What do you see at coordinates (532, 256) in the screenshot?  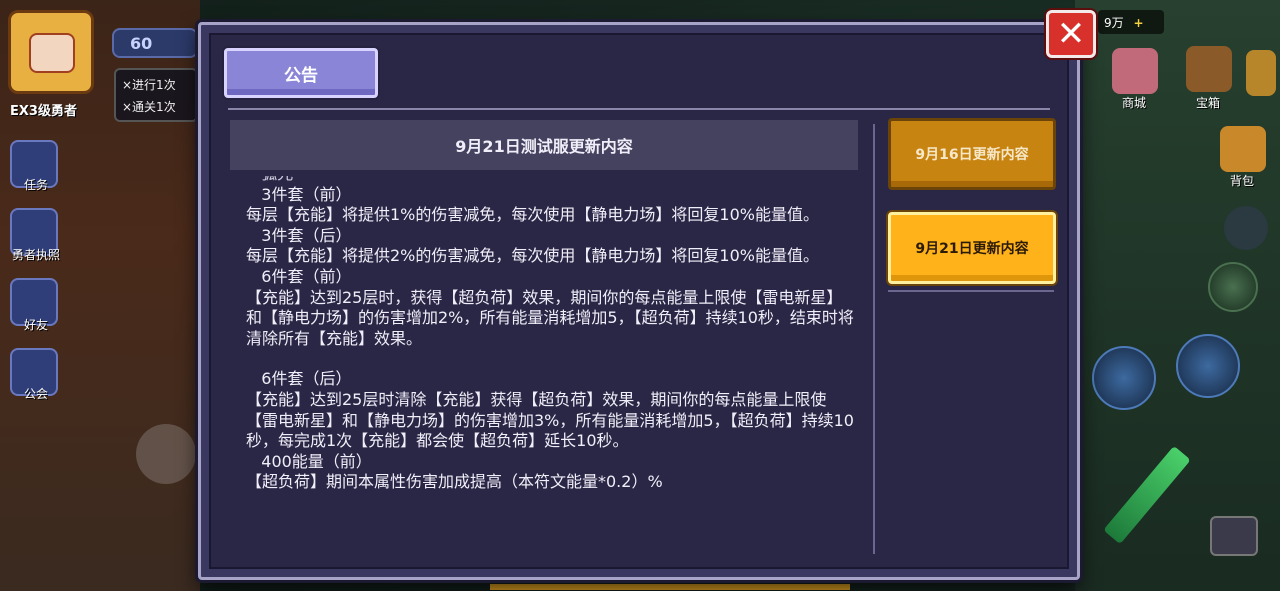 I see `content-line: 每层【充能】将提供2%的伤害减免，每次使用【静电力场】将回复10%能量值。` at bounding box center [532, 256].